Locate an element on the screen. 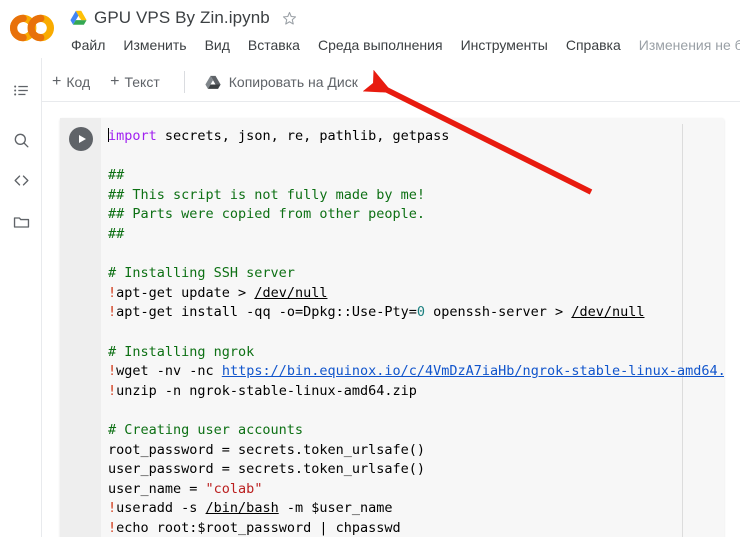 Image resolution: width=740 pixels, height=537 pixels. search-icon is located at coordinates (21, 143).